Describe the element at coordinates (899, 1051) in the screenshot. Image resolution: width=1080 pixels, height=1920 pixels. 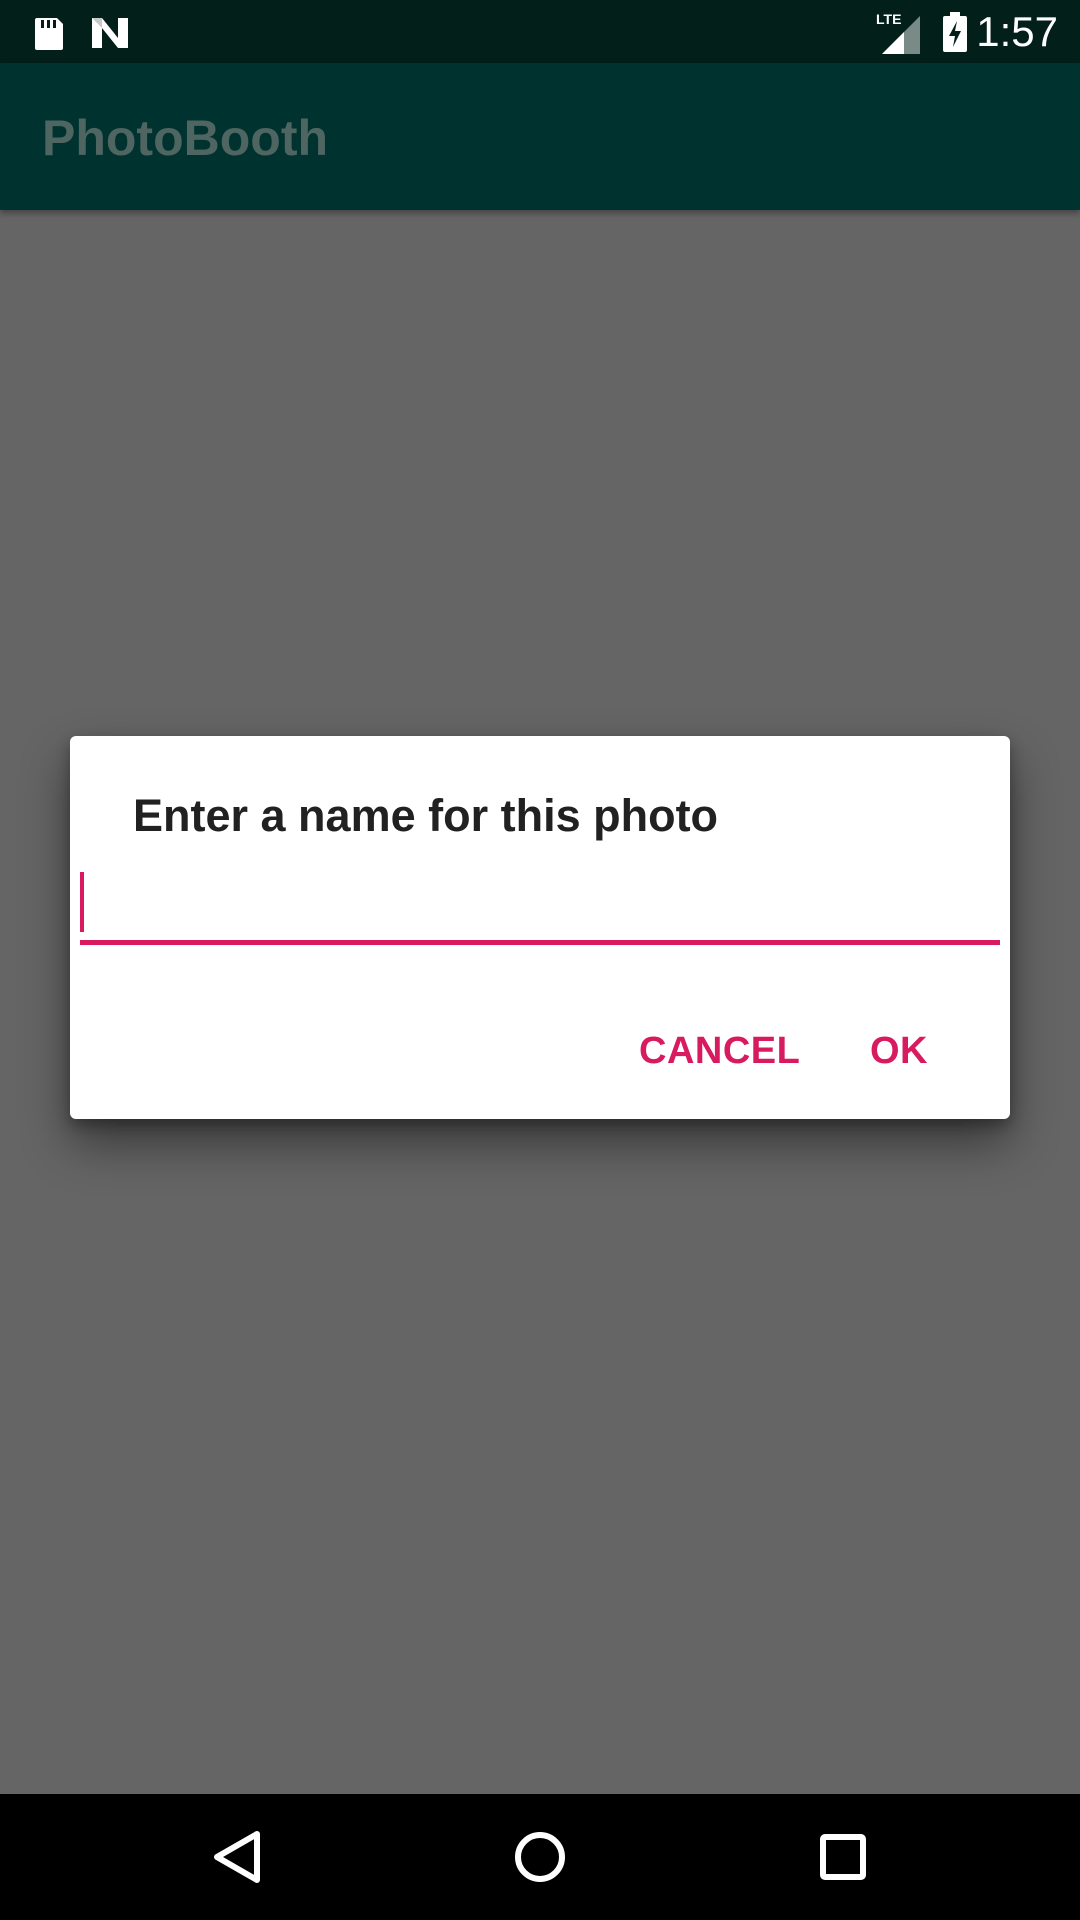
I see `ok-button: OK` at that location.